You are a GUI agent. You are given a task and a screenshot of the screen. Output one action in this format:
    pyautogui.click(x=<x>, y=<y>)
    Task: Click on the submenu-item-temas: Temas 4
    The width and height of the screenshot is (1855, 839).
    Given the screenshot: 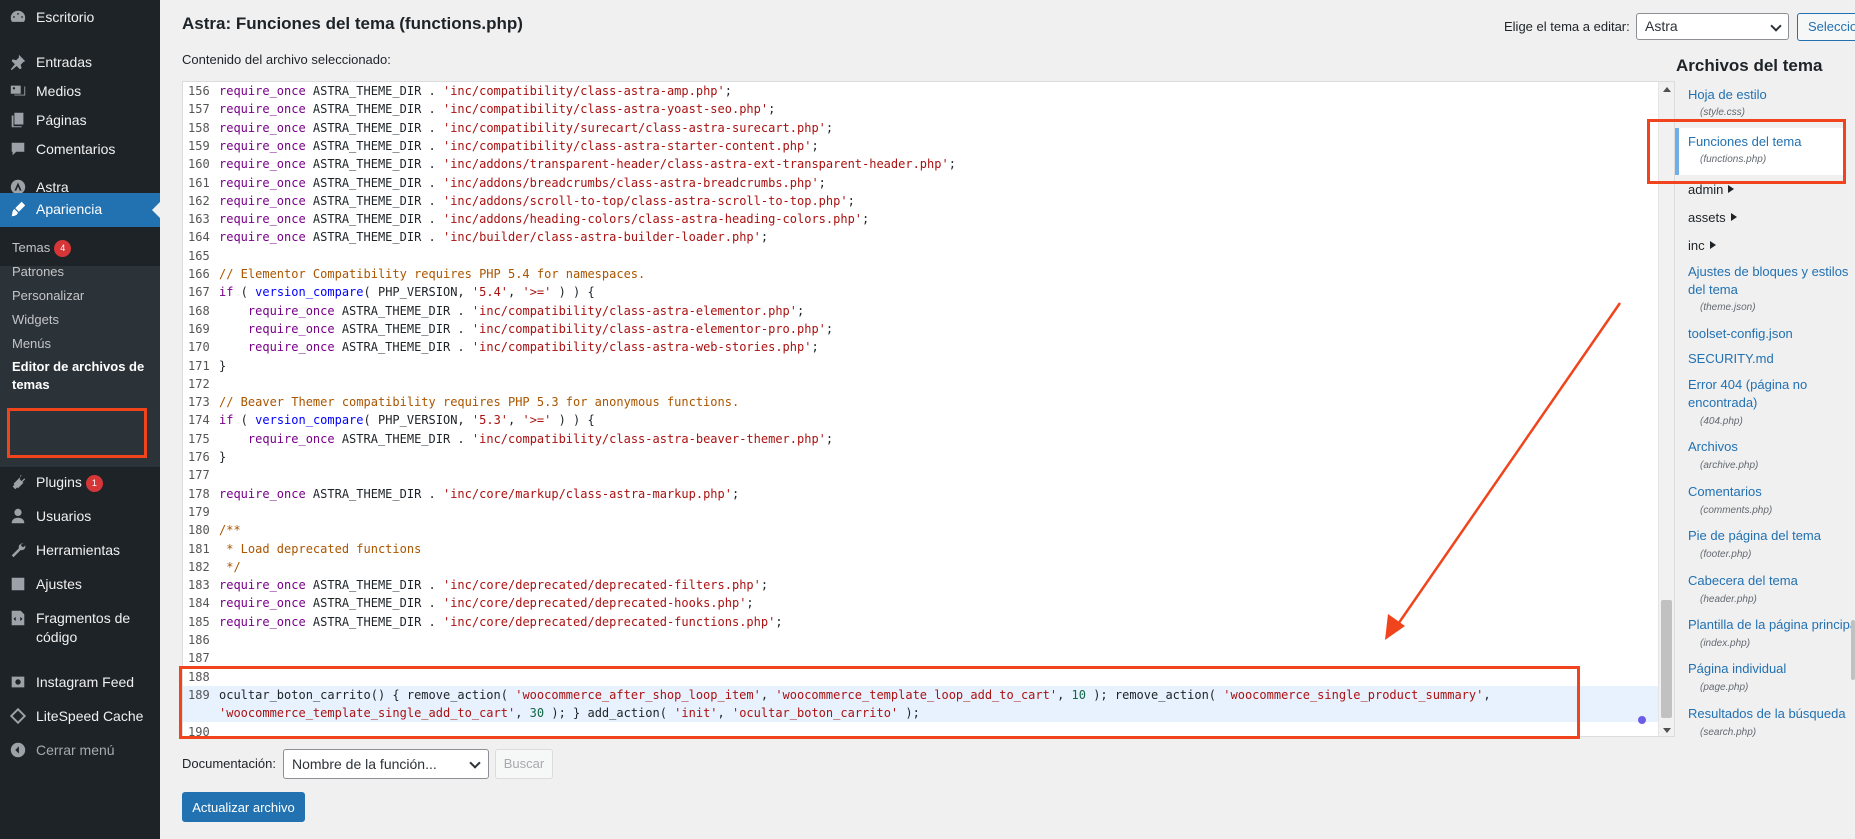 What is the action you would take?
    pyautogui.click(x=82, y=248)
    